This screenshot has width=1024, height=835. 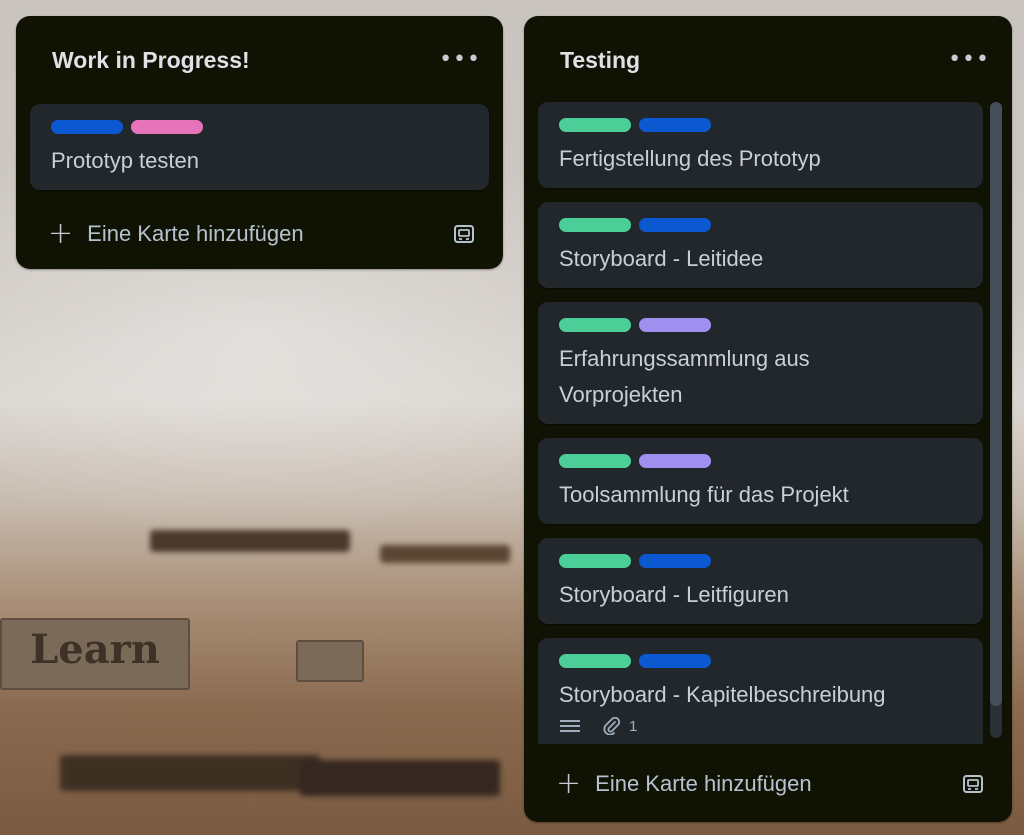 I want to click on card-container: Prototyp testen, so click(x=259, y=147).